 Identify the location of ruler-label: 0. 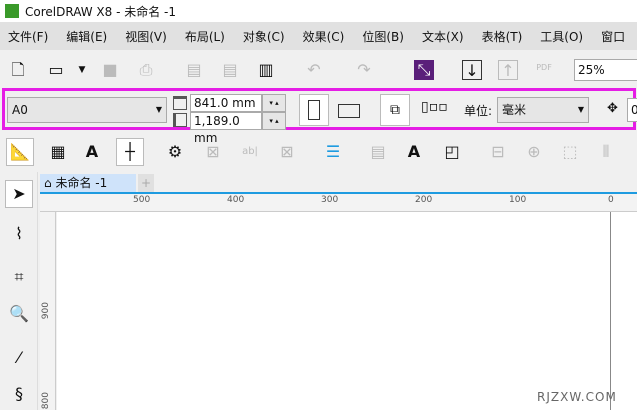
(611, 200).